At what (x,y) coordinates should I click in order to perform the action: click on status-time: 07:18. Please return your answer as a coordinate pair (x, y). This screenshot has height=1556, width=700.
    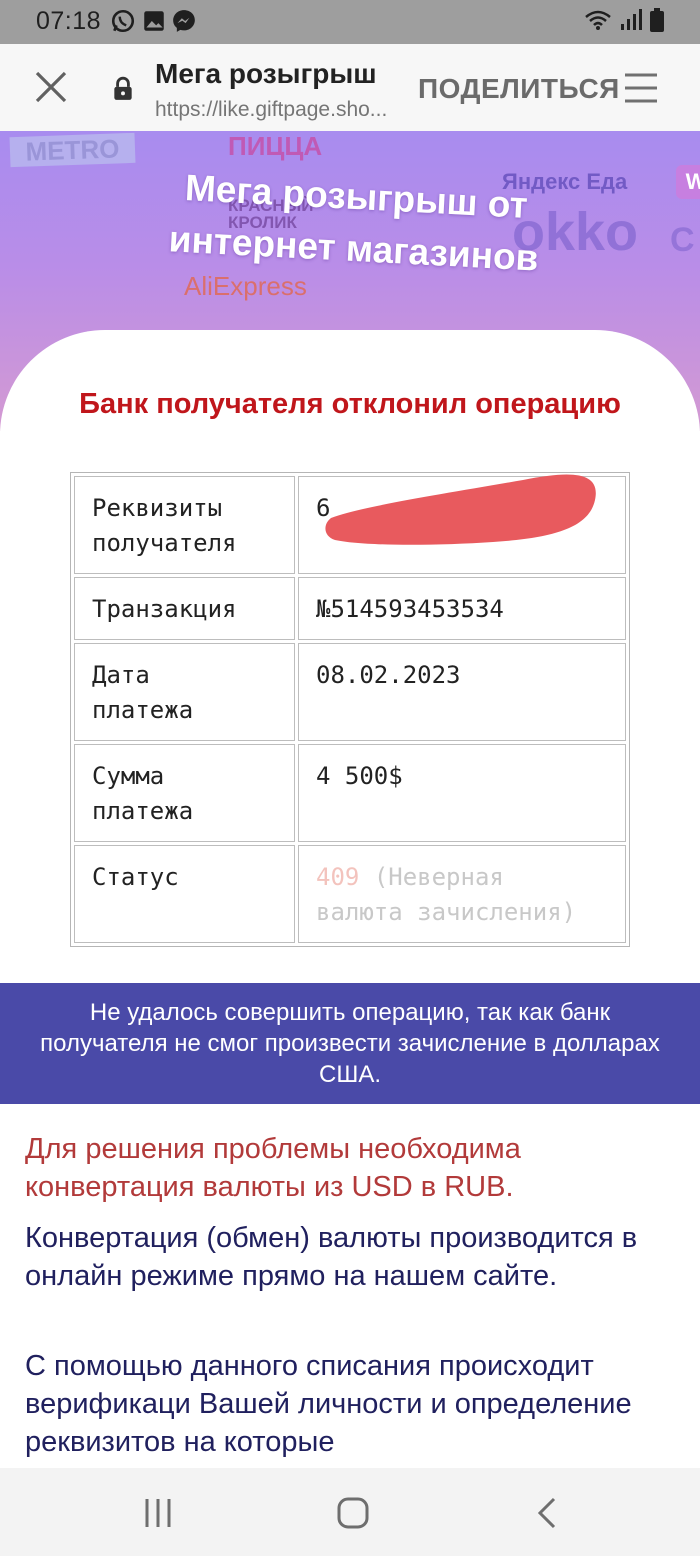
    Looking at the image, I should click on (69, 21).